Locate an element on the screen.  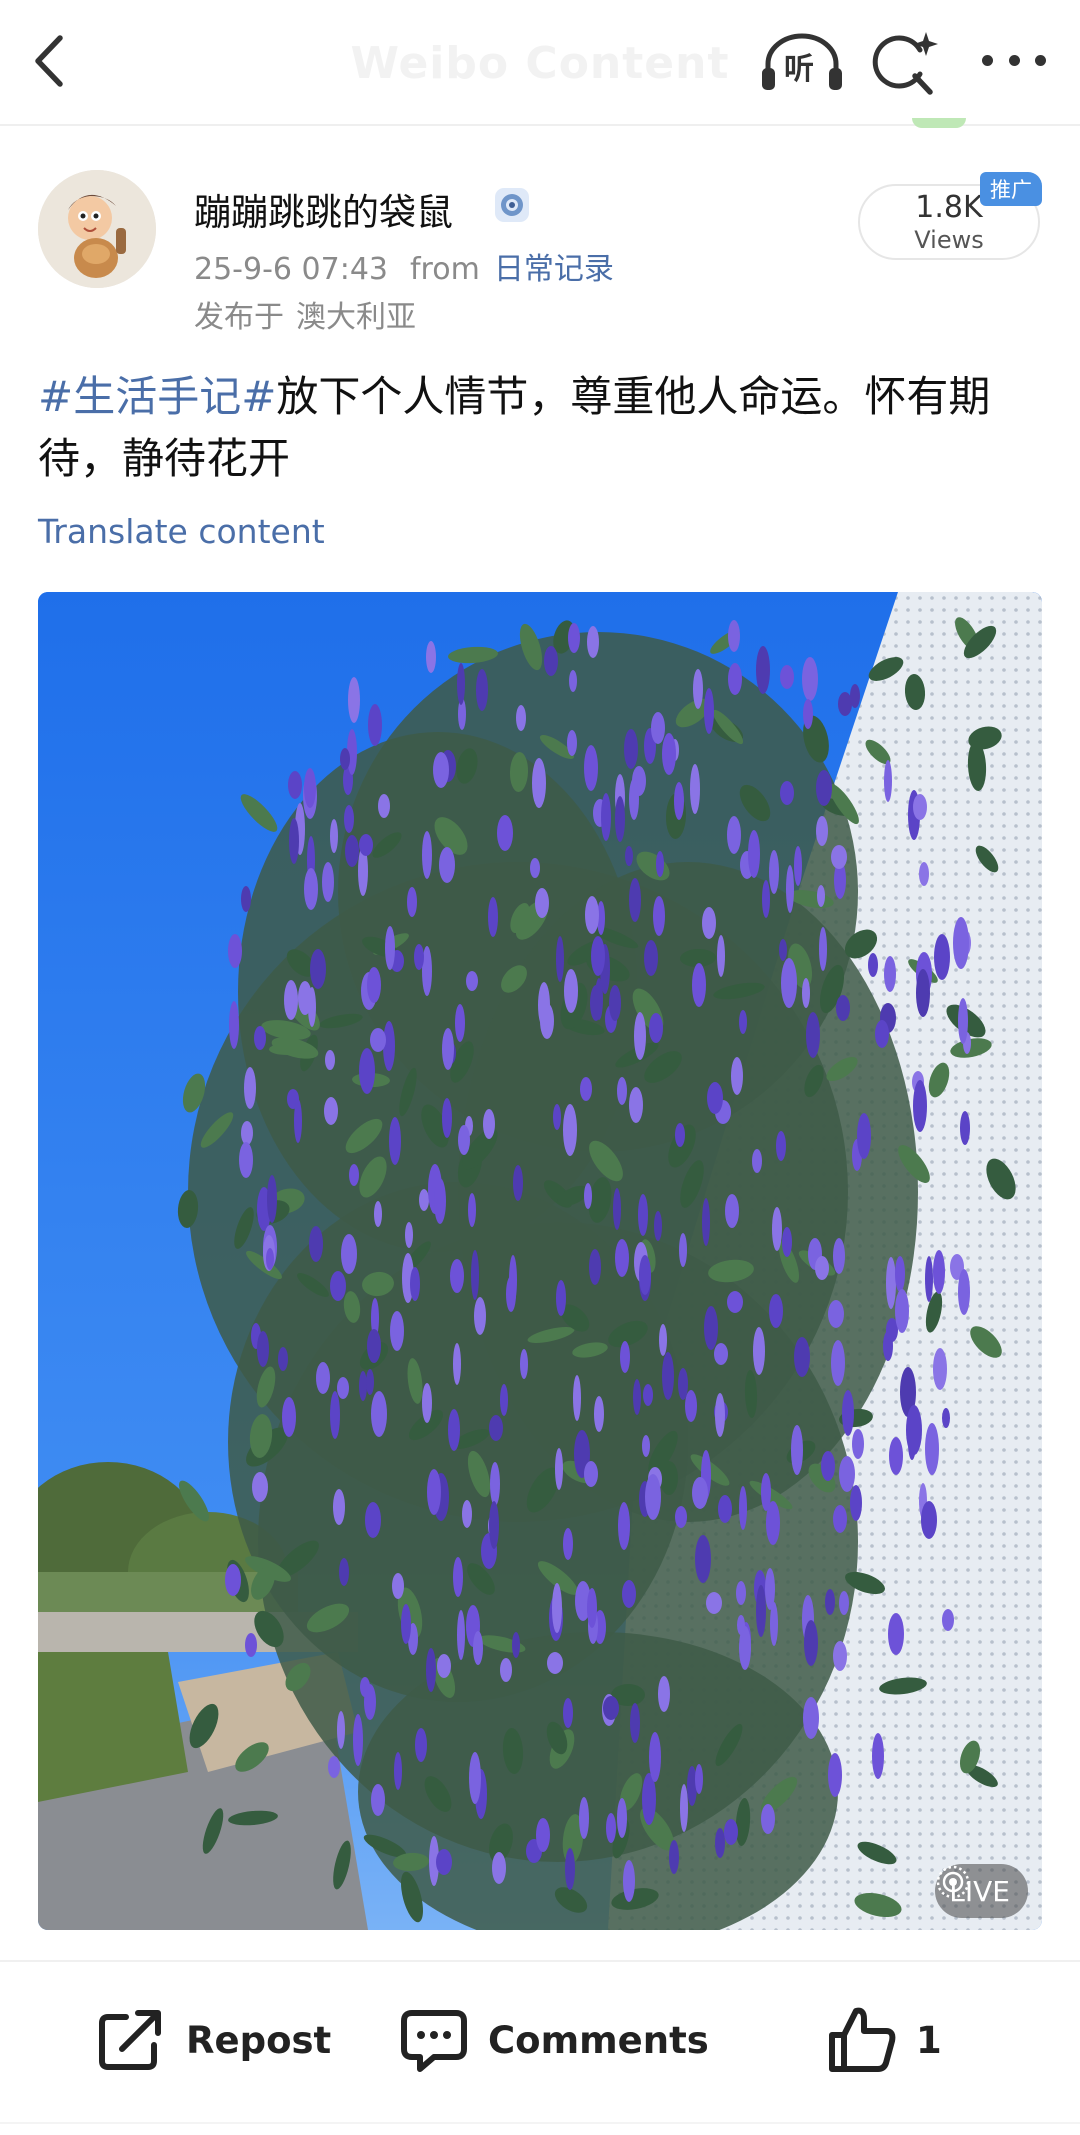
hashtag-link: #生活手记# is located at coordinates (157, 396).